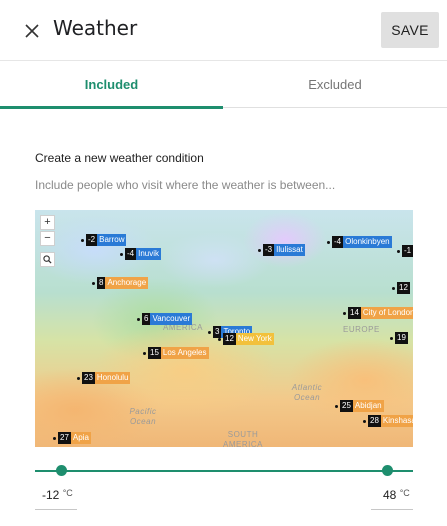  Describe the element at coordinates (378, 313) in the screenshot. I see `map-marker: 14 City of London` at that location.